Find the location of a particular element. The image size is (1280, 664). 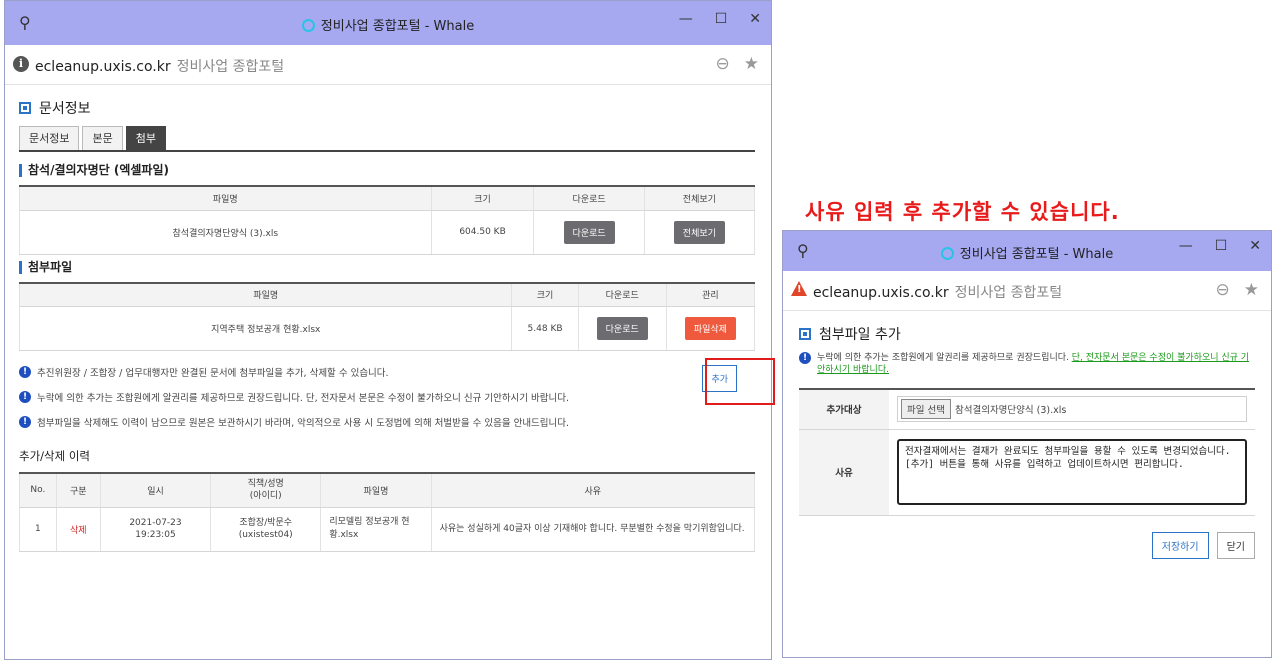

tab-doc-info: 문서정보 is located at coordinates (49, 138).